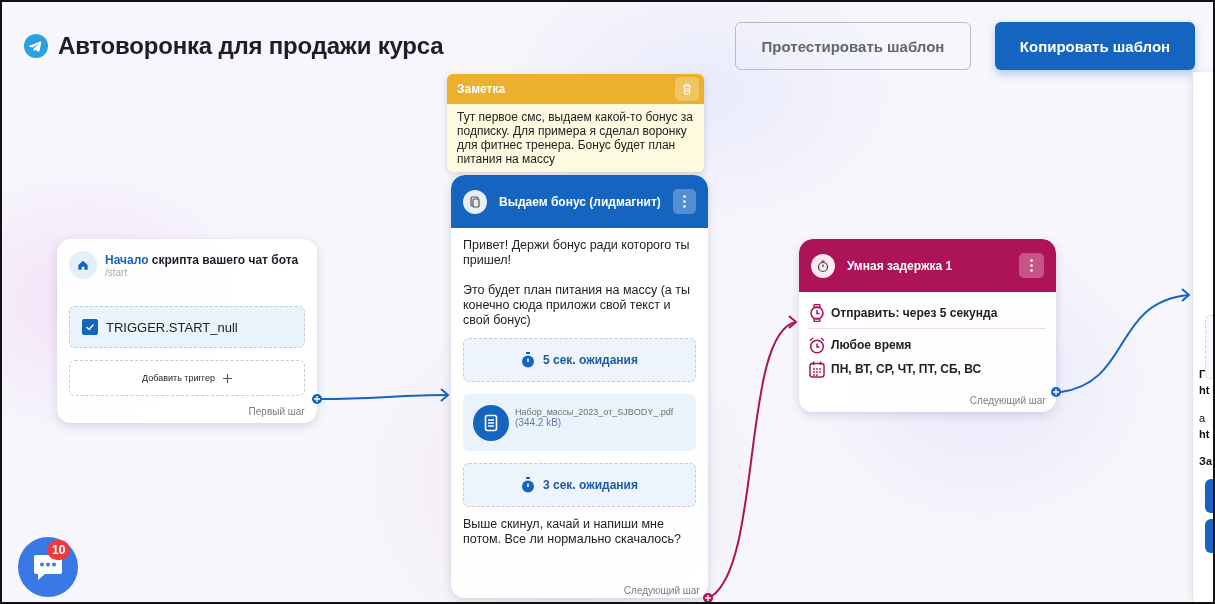  What do you see at coordinates (817, 313) in the screenshot?
I see `watch-icon` at bounding box center [817, 313].